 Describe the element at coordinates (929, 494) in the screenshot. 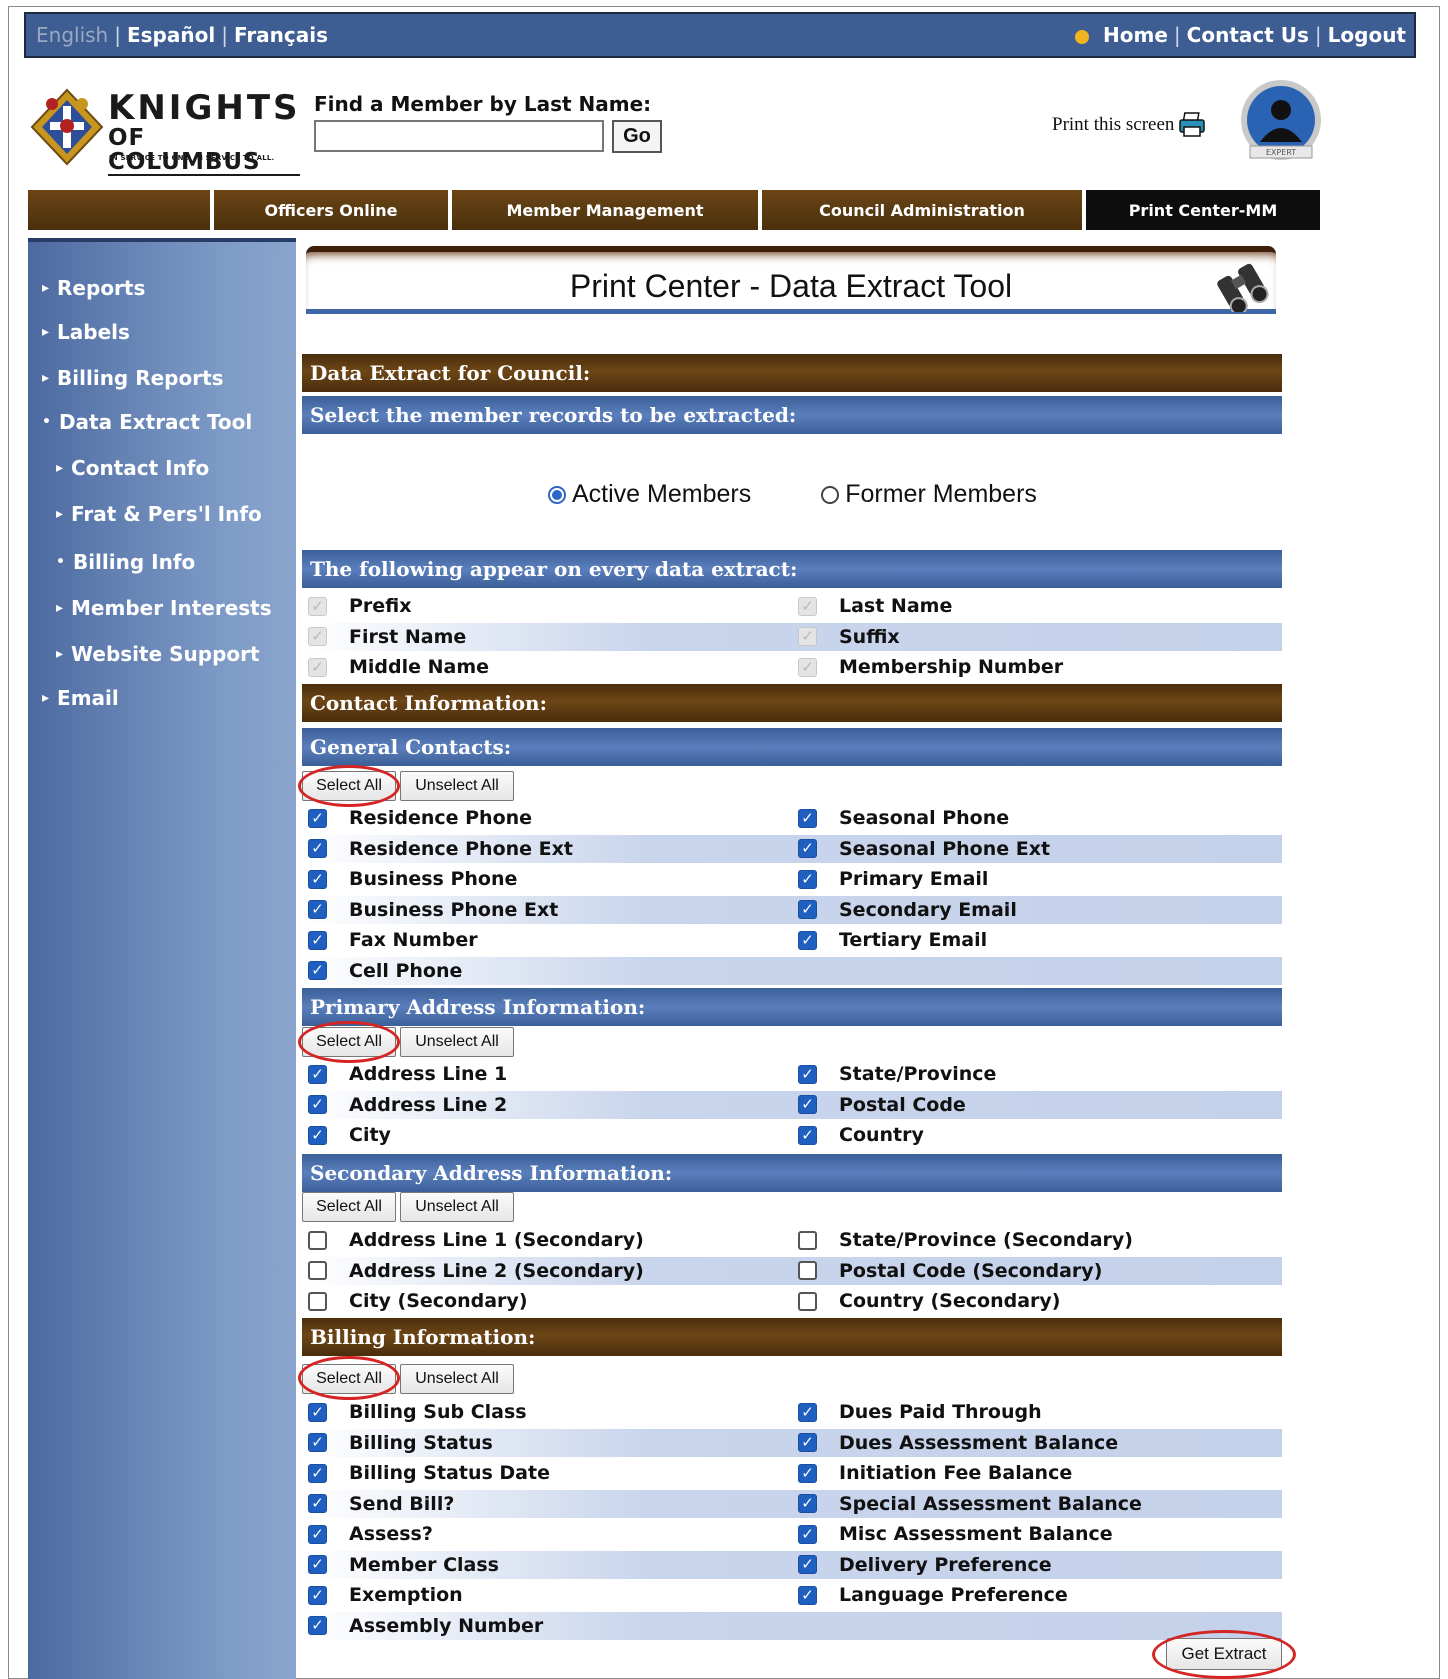

I see `former-members-radio: Former Members` at that location.